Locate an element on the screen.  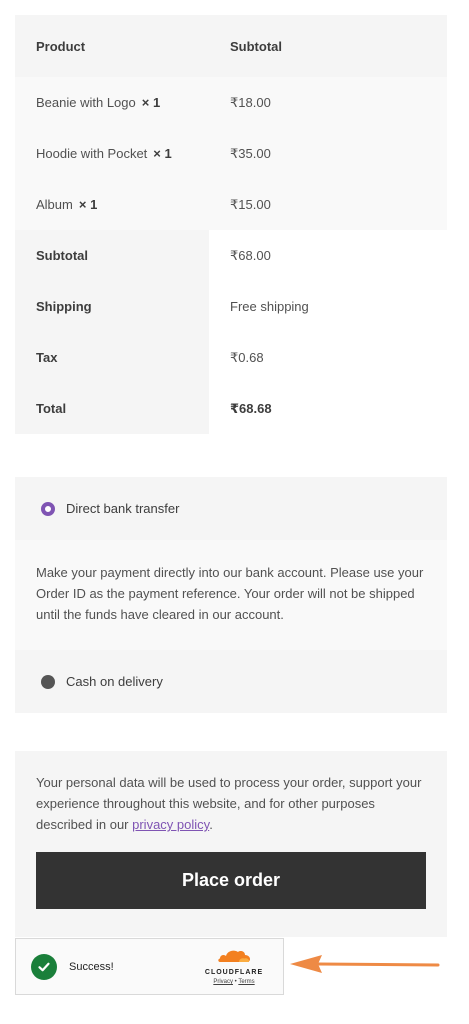
payment-method-cod: Cash on delivery is located at coordinates (231, 681).